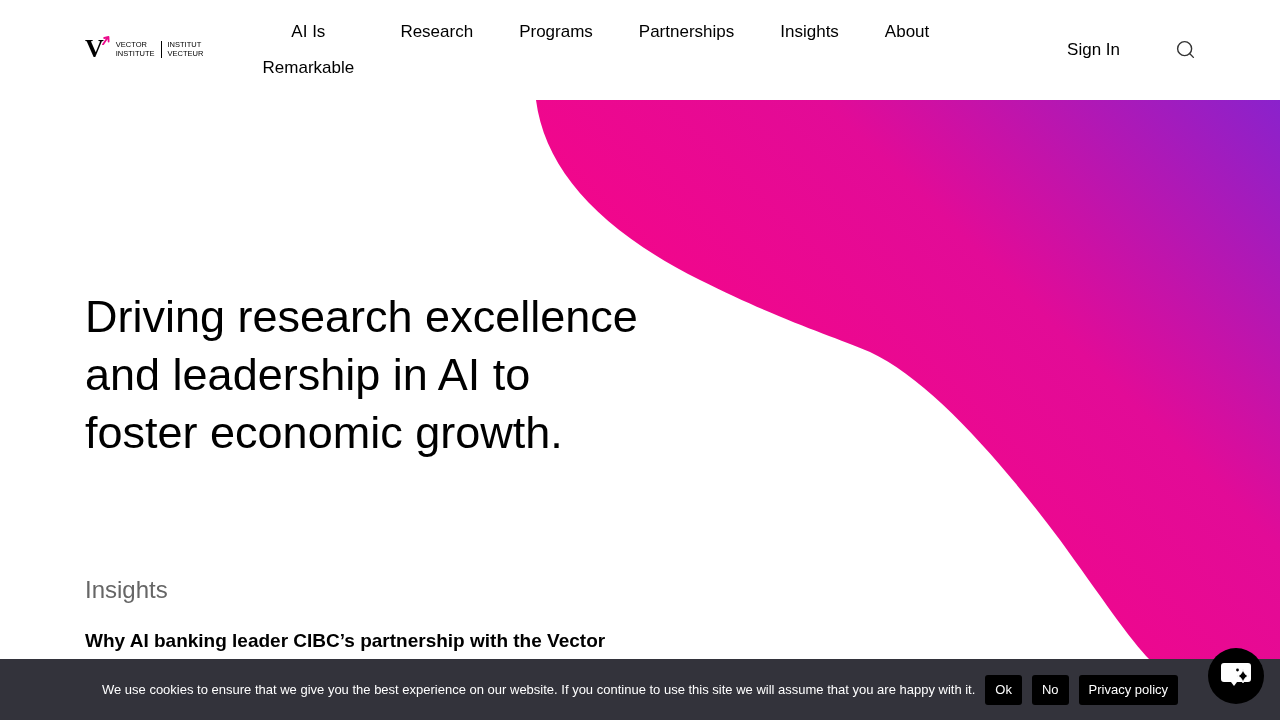  Describe the element at coordinates (94, 49) in the screenshot. I see `logo-letter: V` at that location.